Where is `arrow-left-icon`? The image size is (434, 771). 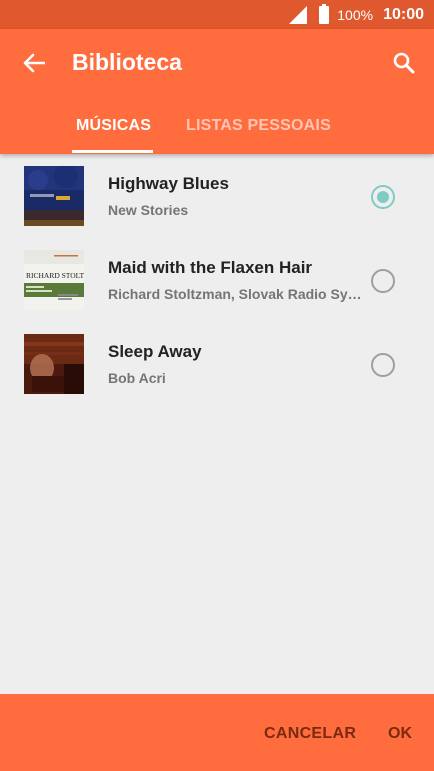 arrow-left-icon is located at coordinates (34, 63).